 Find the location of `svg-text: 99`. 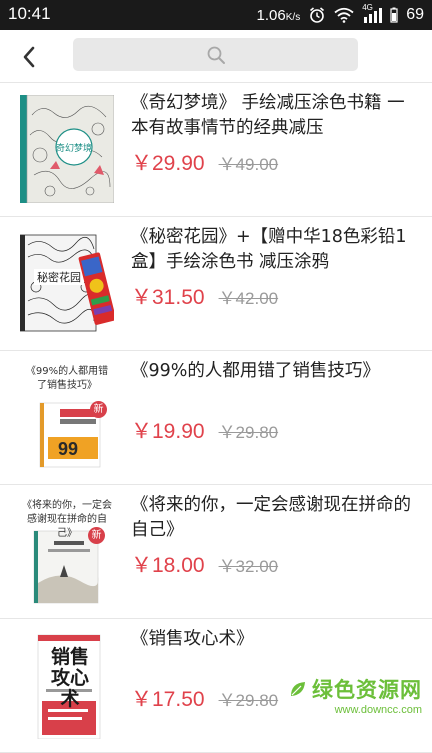

svg-text: 99 is located at coordinates (68, 449).